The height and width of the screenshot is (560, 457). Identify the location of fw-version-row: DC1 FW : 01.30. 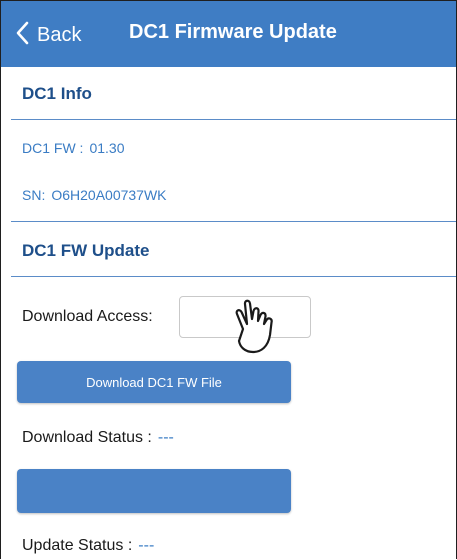
(73, 148).